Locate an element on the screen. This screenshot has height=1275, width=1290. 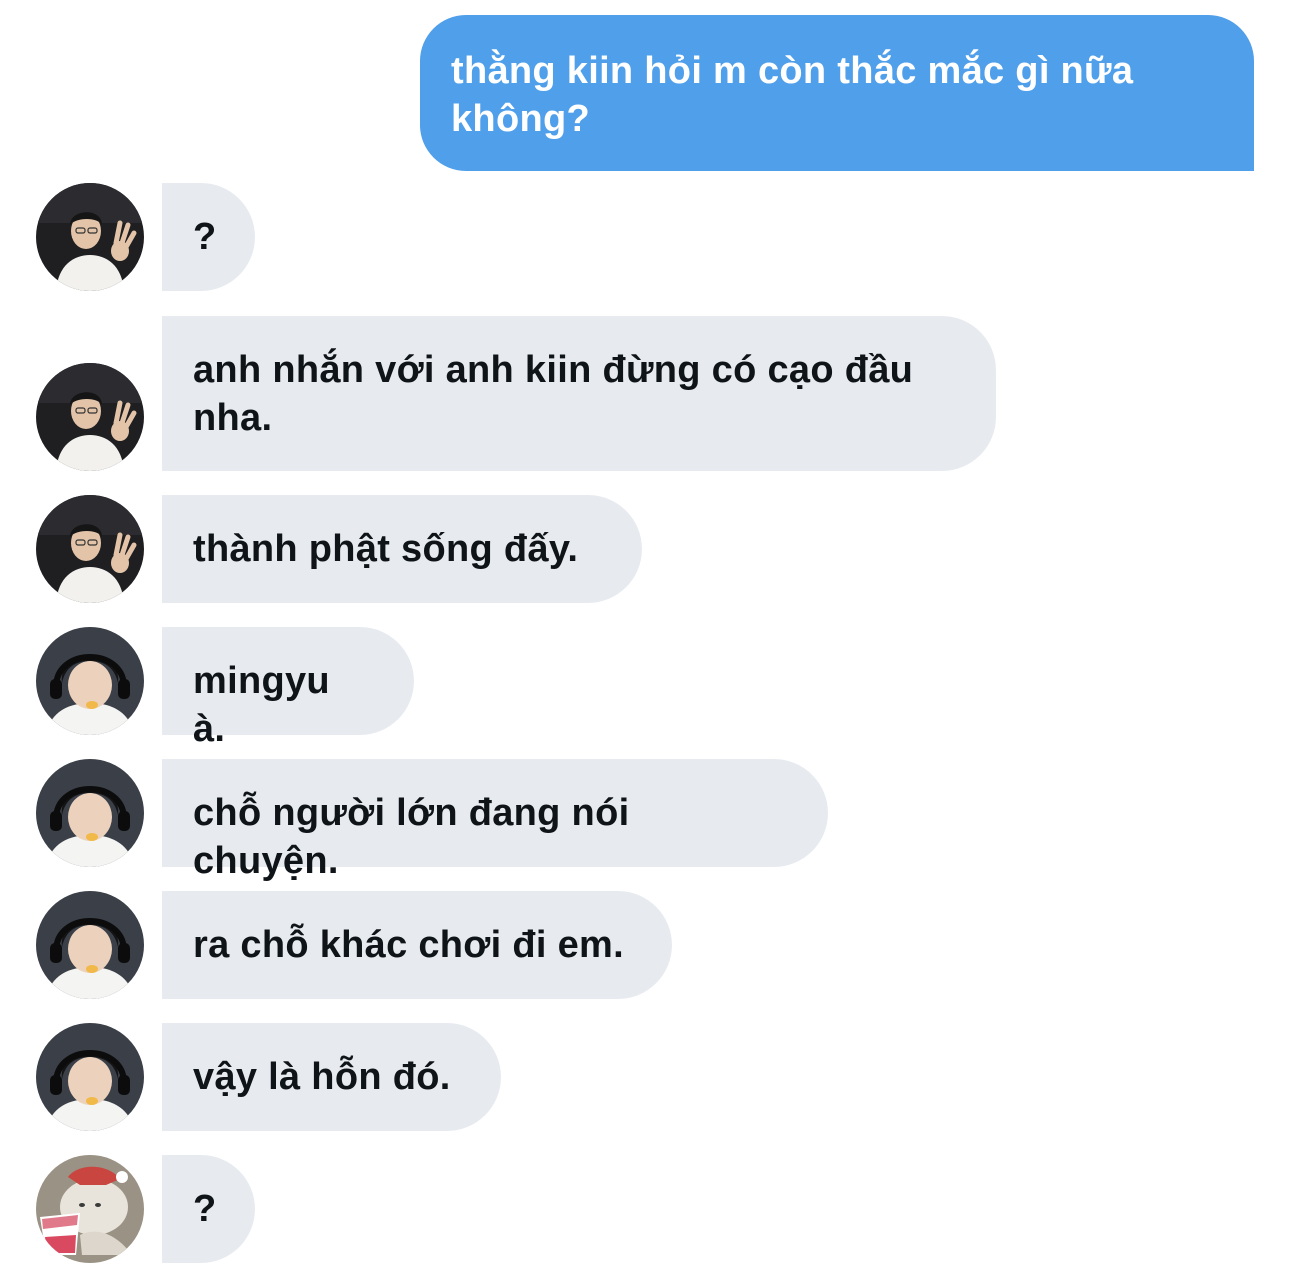
avatar-bear-icecream is located at coordinates (90, 1209).